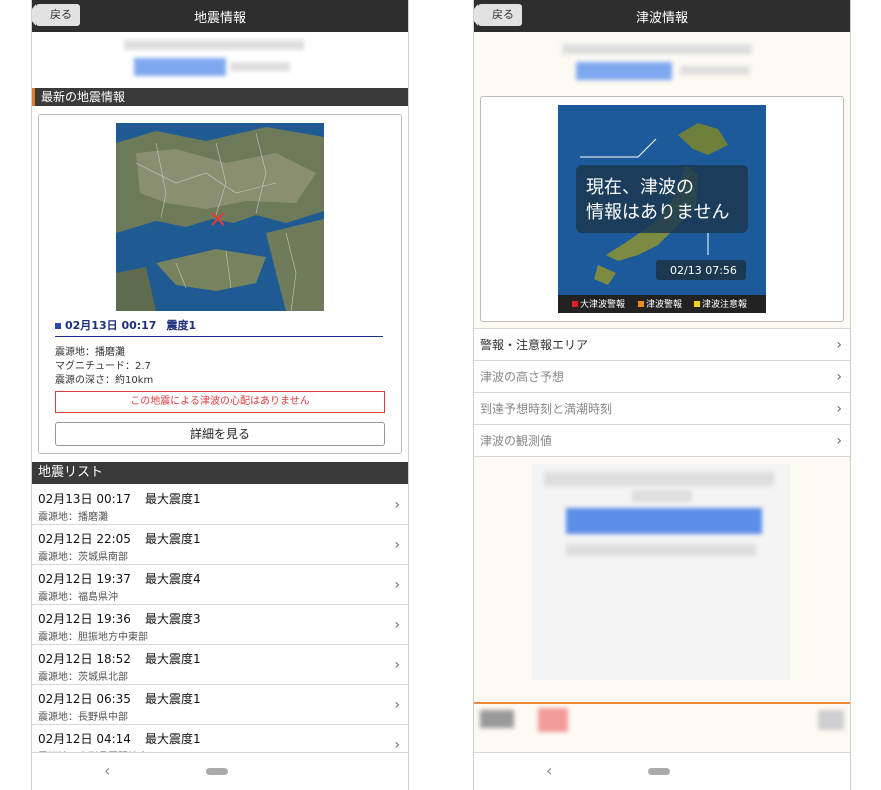  I want to click on quake-item-time: 02月13日 00:17, so click(84, 499).